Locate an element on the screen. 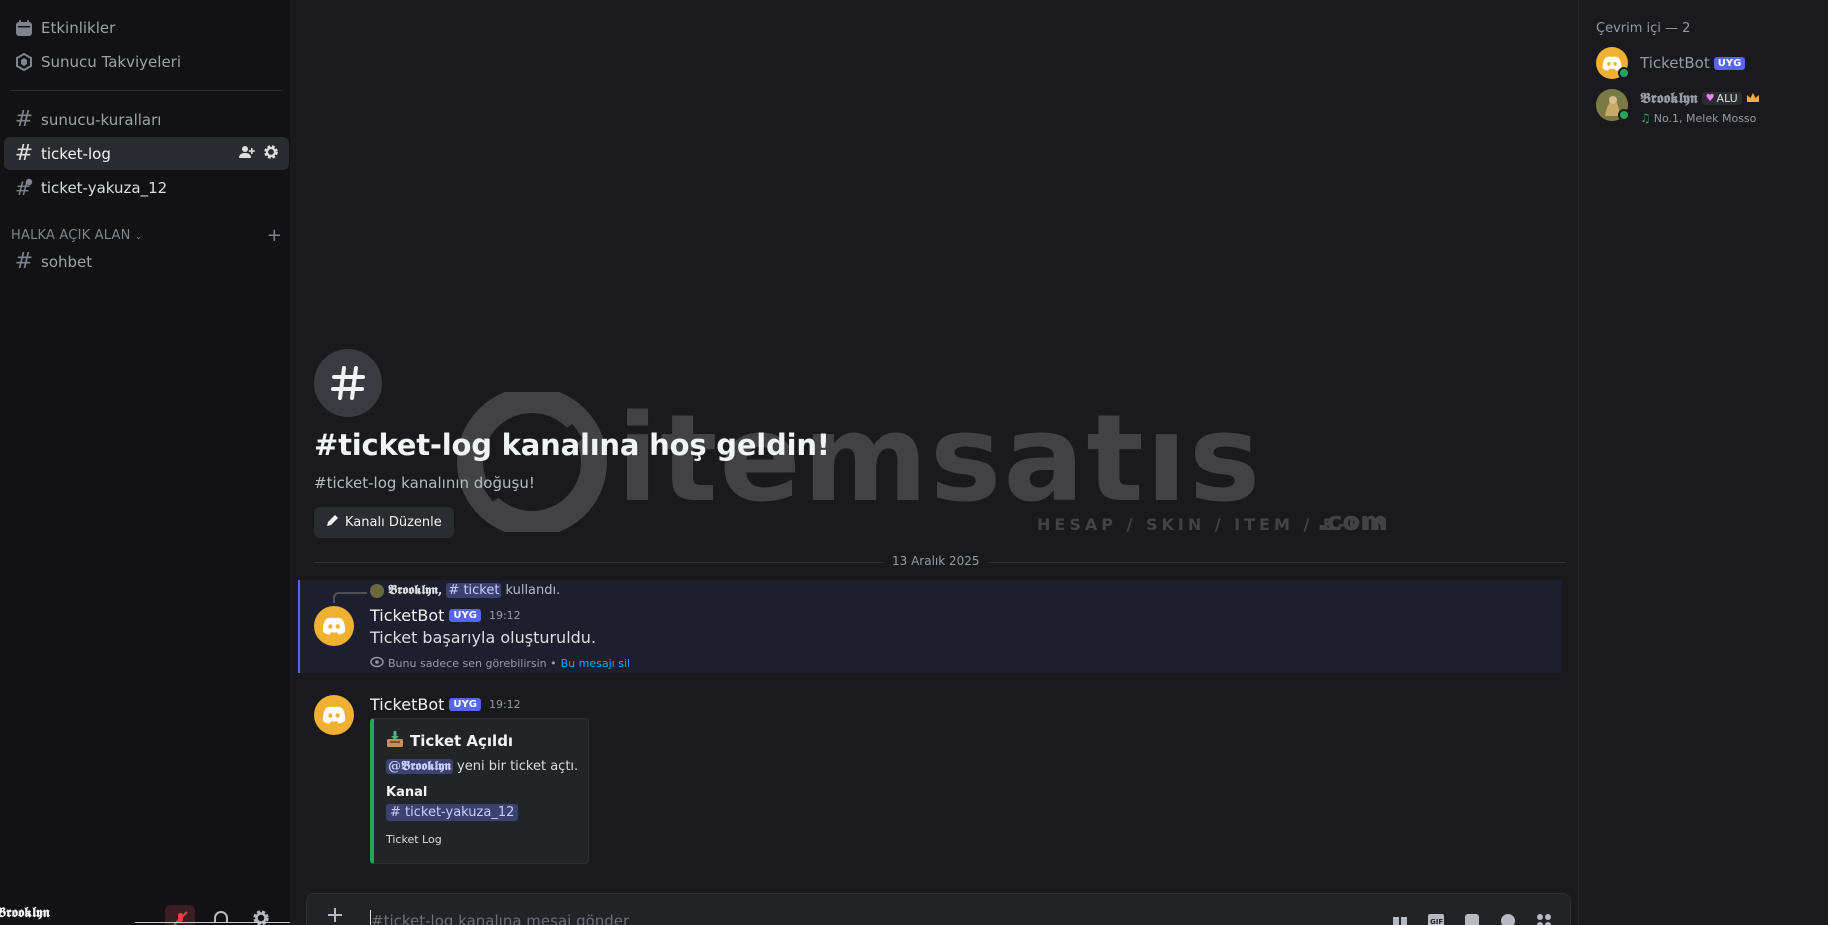 This screenshot has width=1828, height=925. gif-icon: GIF is located at coordinates (1436, 918).